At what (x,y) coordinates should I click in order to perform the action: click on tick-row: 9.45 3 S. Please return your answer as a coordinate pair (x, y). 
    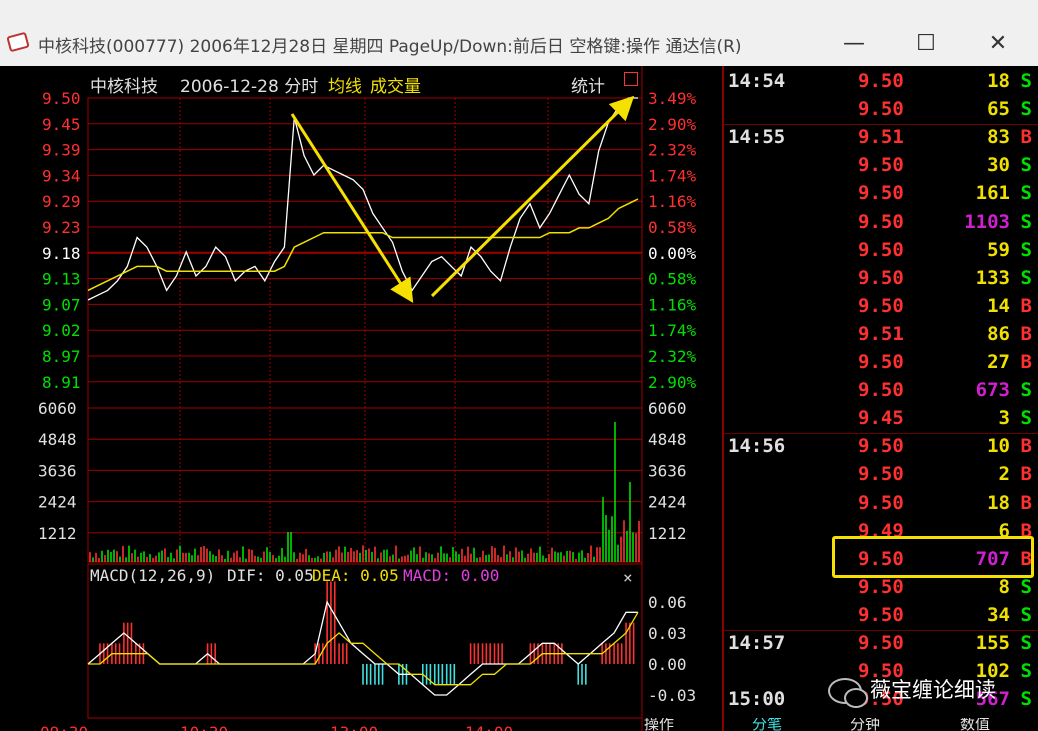
    Looking at the image, I should click on (881, 419).